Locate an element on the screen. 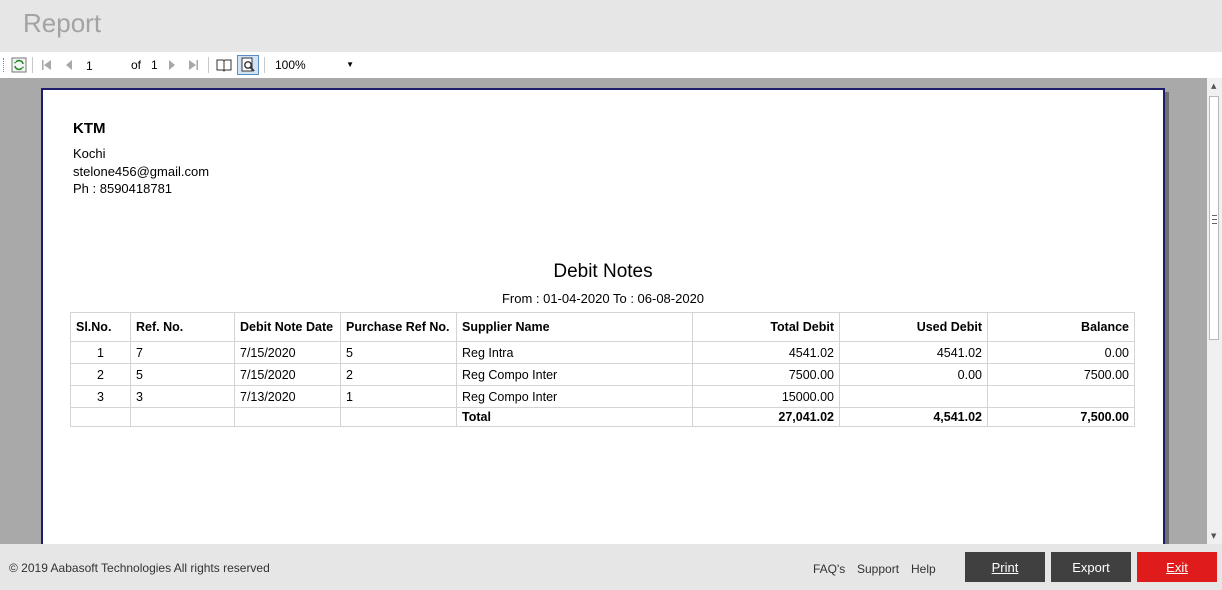 The height and width of the screenshot is (590, 1222). first-page-icon is located at coordinates (46, 65).